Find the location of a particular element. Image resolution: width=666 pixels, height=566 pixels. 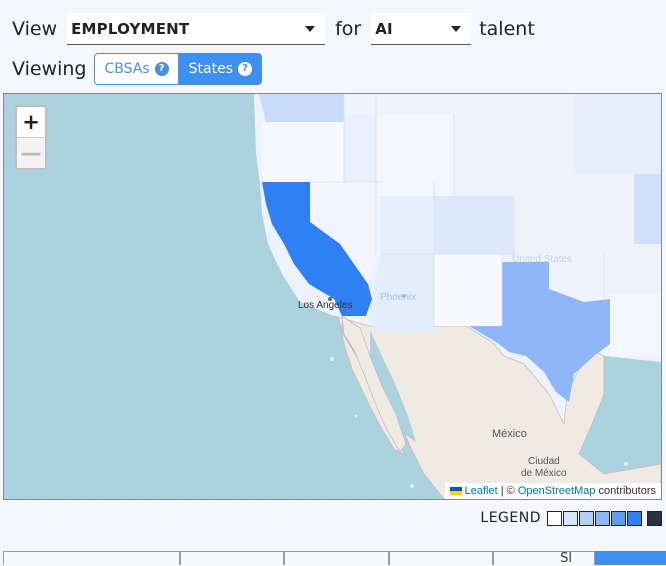

states-toggle-button: States ? is located at coordinates (220, 69).